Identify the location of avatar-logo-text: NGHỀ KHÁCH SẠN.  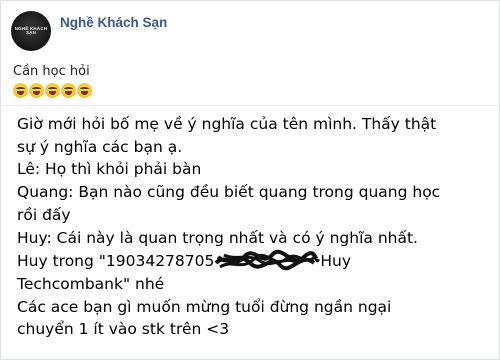
(31, 30).